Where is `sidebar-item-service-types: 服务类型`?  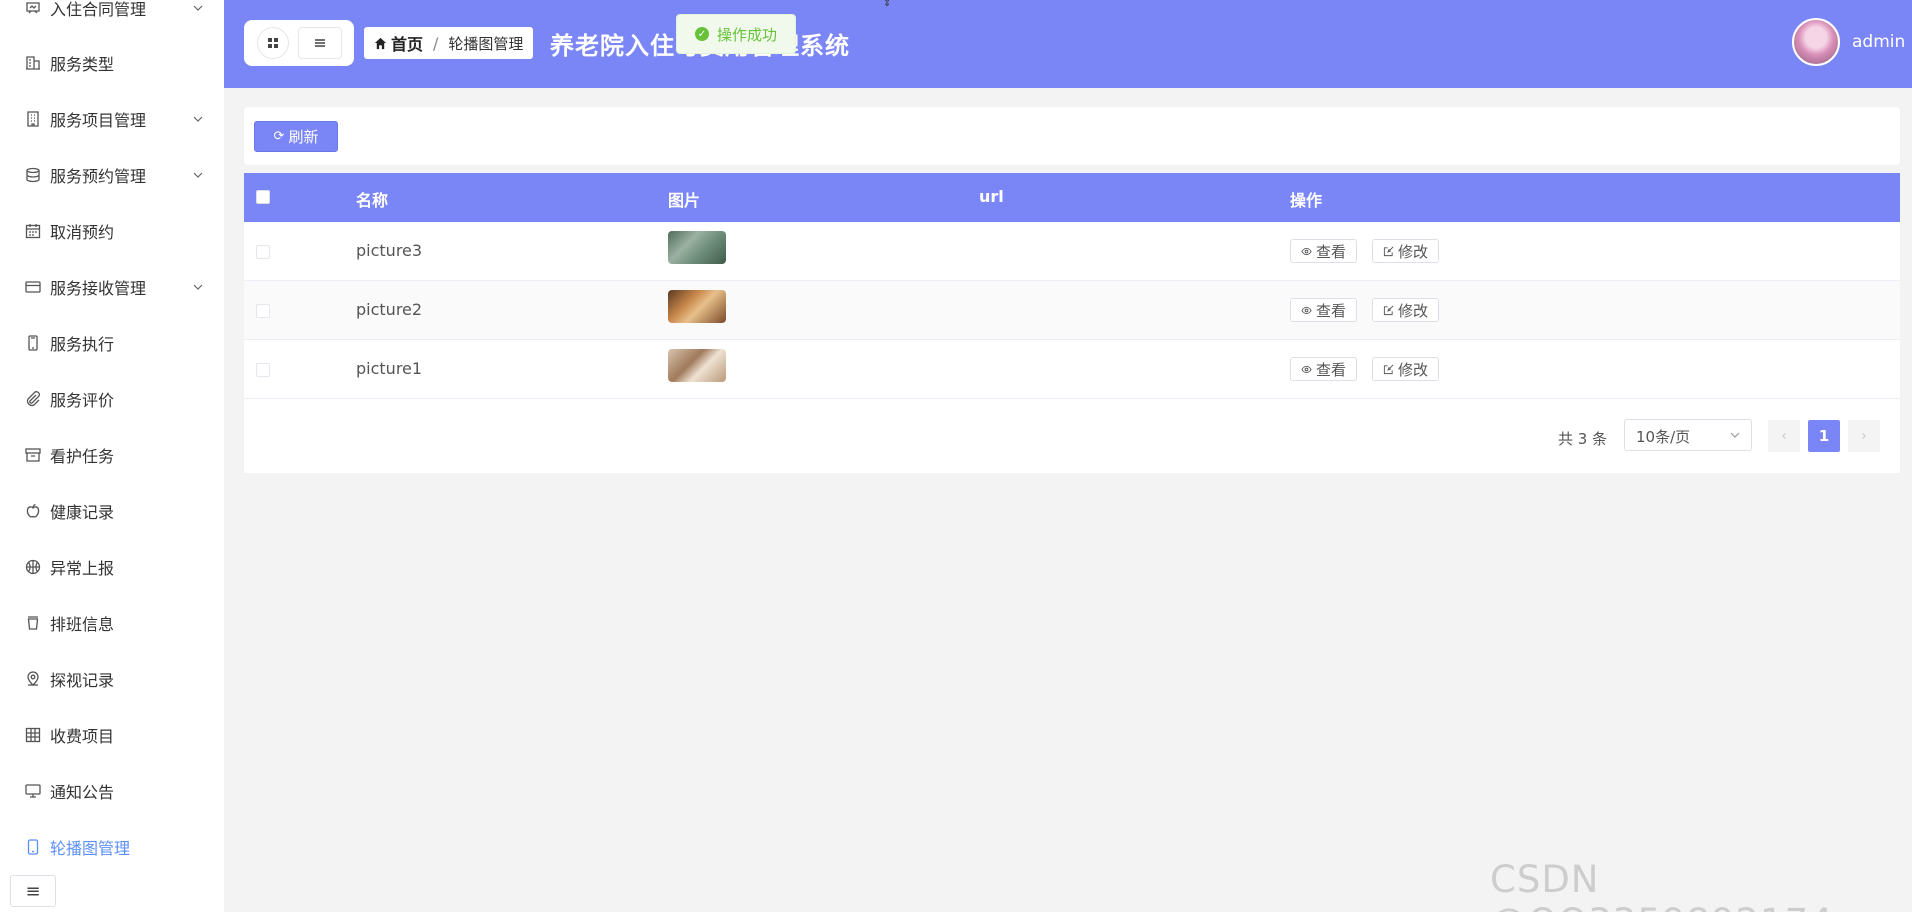
sidebar-item-service-types: 服务类型 is located at coordinates (112, 63).